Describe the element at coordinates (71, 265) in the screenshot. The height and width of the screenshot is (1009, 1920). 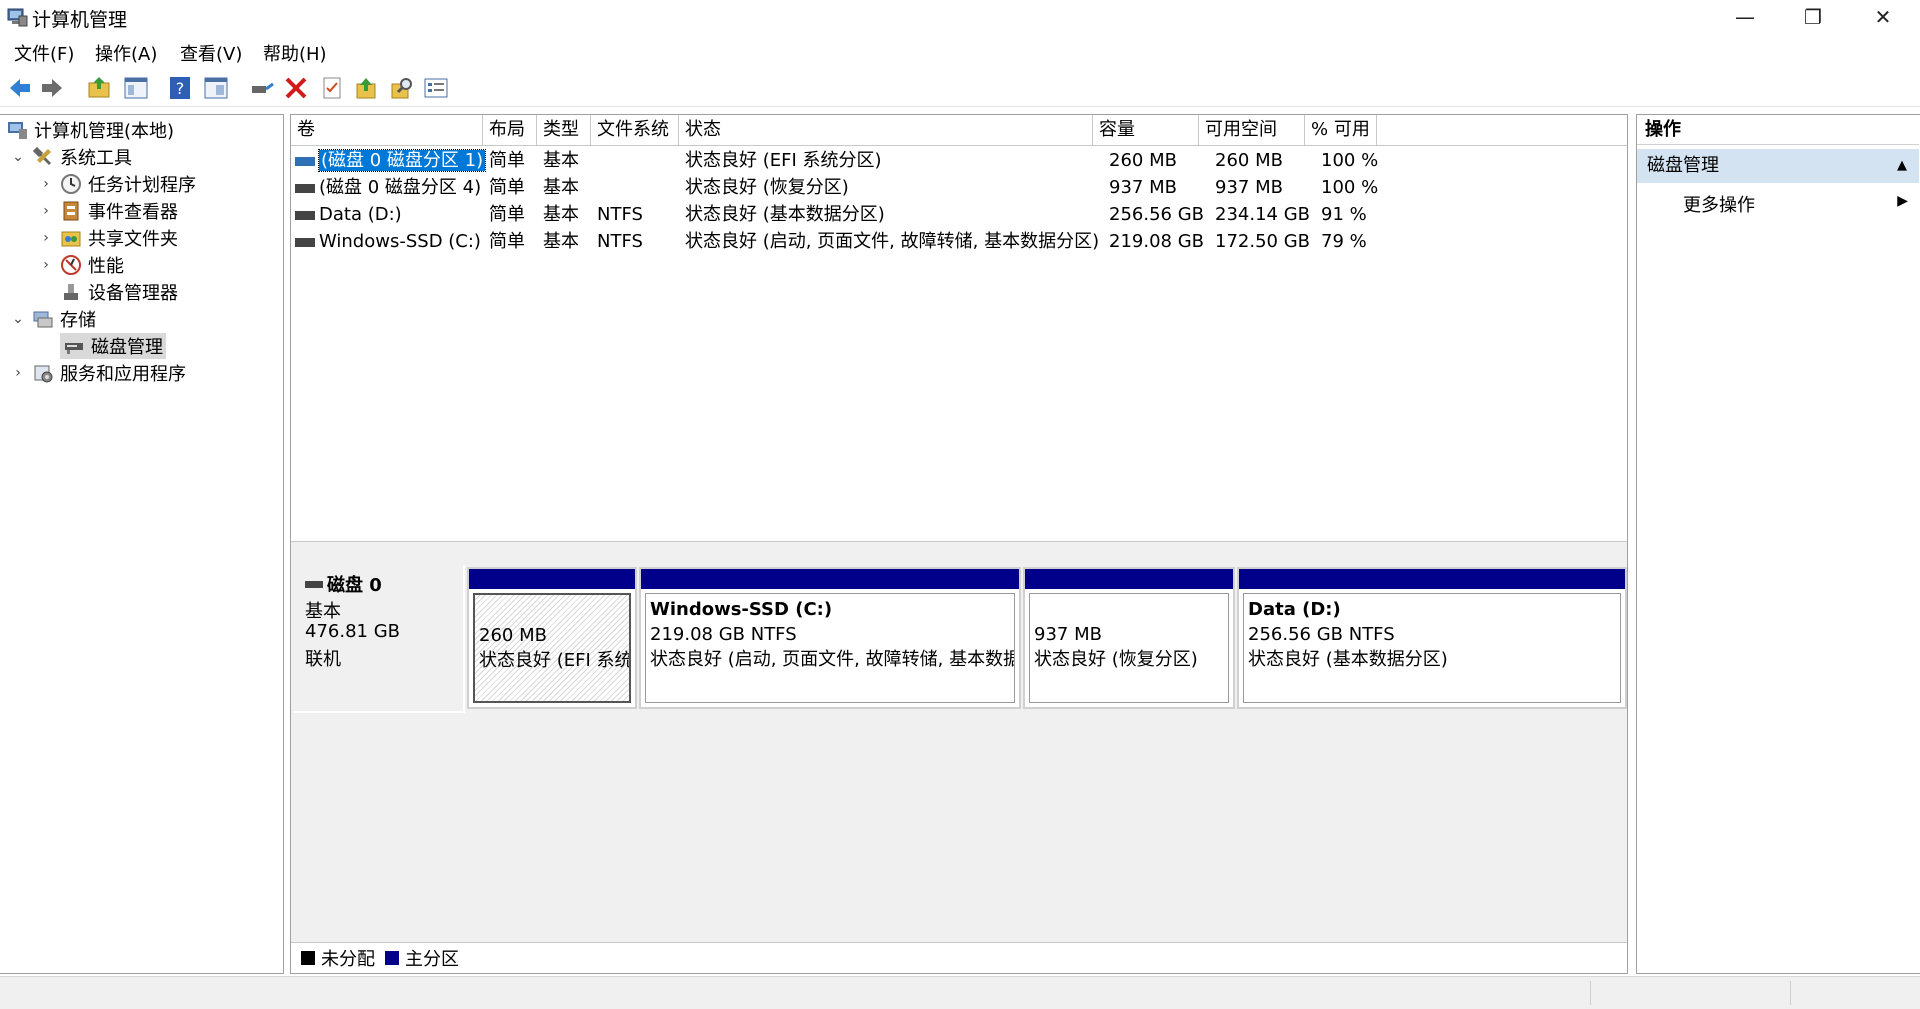
I see `performance-icon` at that location.